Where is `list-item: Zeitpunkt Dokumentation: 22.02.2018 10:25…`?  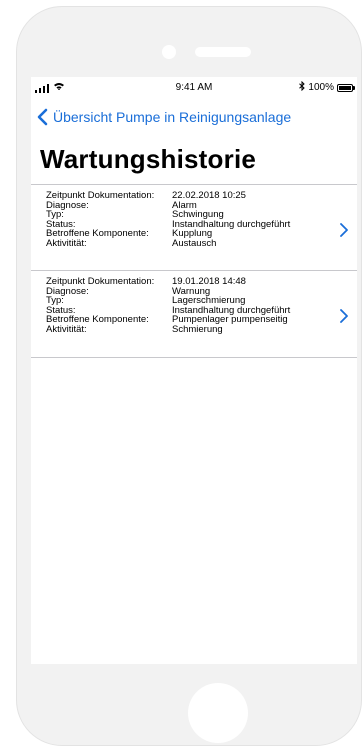
list-item: Zeitpunkt Dokumentation: 22.02.2018 10:25… is located at coordinates (194, 230).